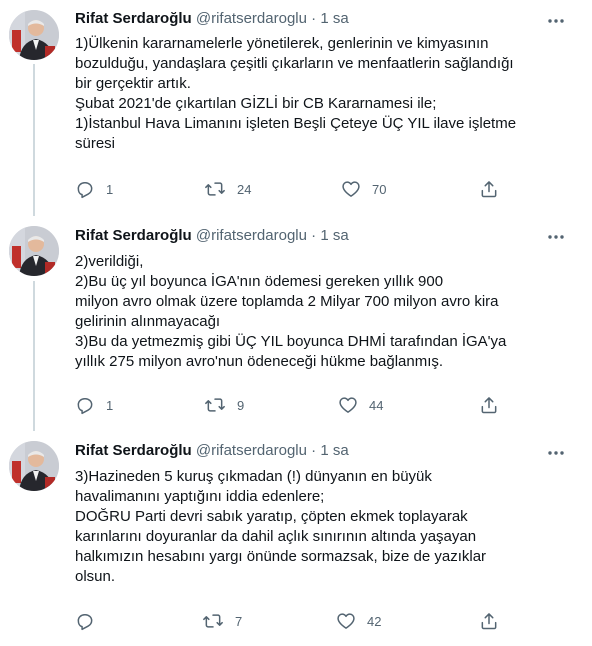  Describe the element at coordinates (227, 189) in the screenshot. I see `retweet-button: 24` at that location.